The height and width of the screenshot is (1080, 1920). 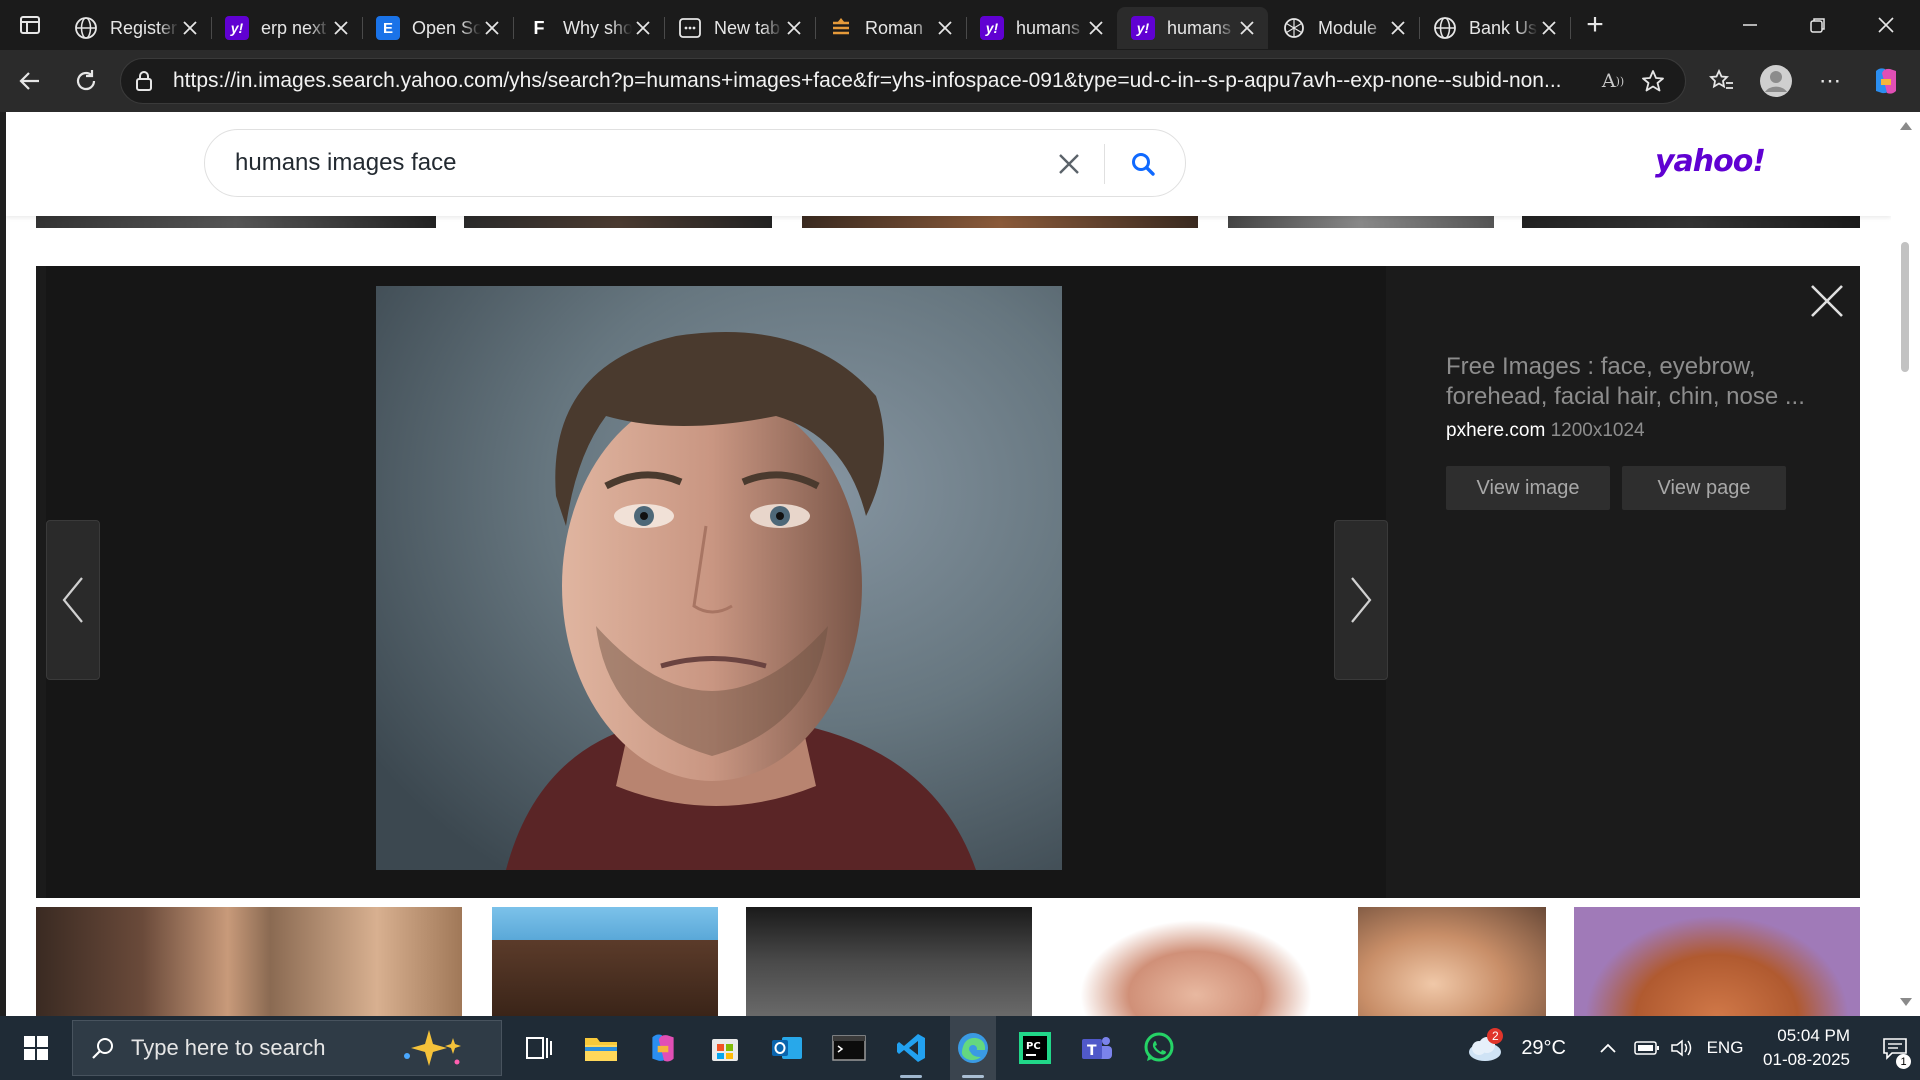 What do you see at coordinates (891, 28) in the screenshot?
I see `browser-tab: Roman` at bounding box center [891, 28].